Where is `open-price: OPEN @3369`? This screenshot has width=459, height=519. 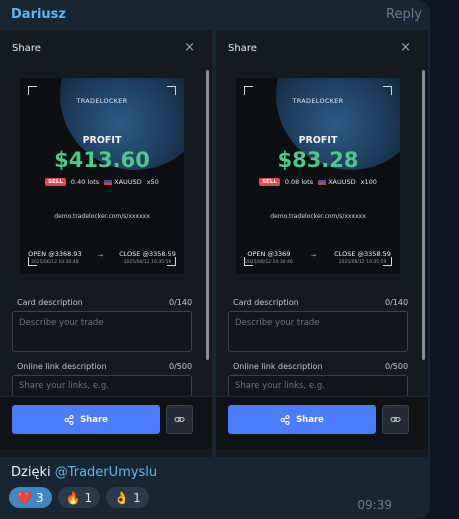
open-price: OPEN @3369 is located at coordinates (269, 254).